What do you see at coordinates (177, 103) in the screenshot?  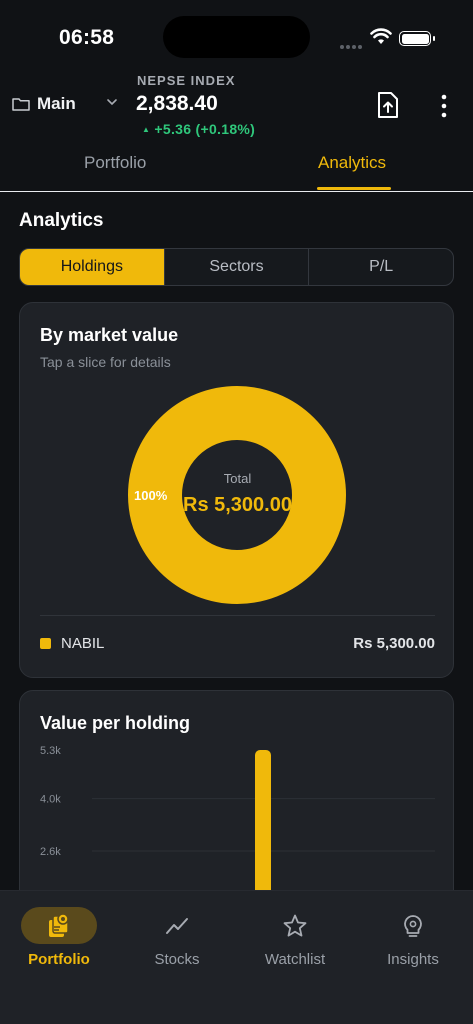 I see `index-value: 2,838.40` at bounding box center [177, 103].